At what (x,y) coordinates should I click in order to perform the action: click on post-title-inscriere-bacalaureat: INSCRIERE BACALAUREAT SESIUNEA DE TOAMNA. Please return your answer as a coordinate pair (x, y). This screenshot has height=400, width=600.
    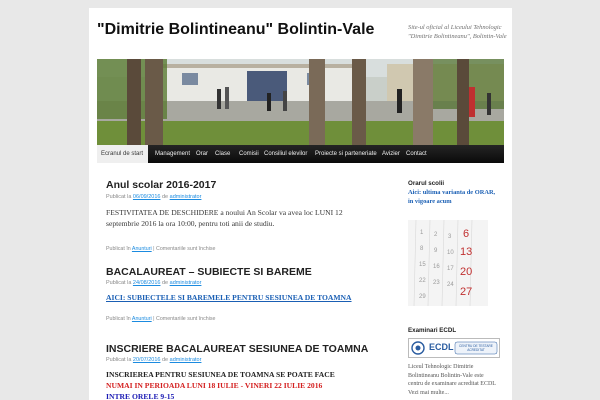
    Looking at the image, I should click on (237, 349).